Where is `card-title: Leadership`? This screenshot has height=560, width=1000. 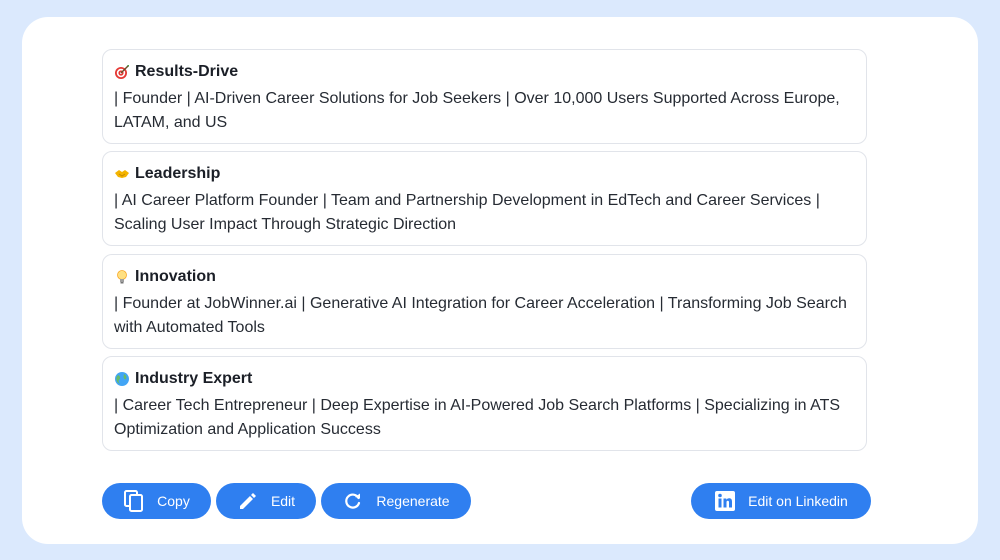 card-title: Leadership is located at coordinates (484, 174).